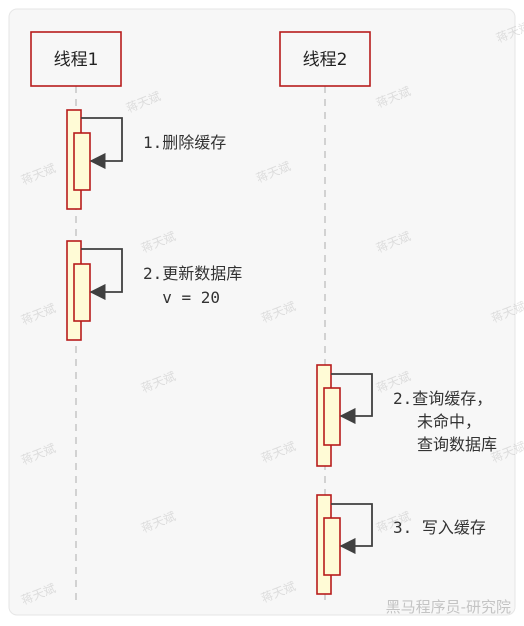  I want to click on message-label: 2.更新数据库, so click(192, 273).